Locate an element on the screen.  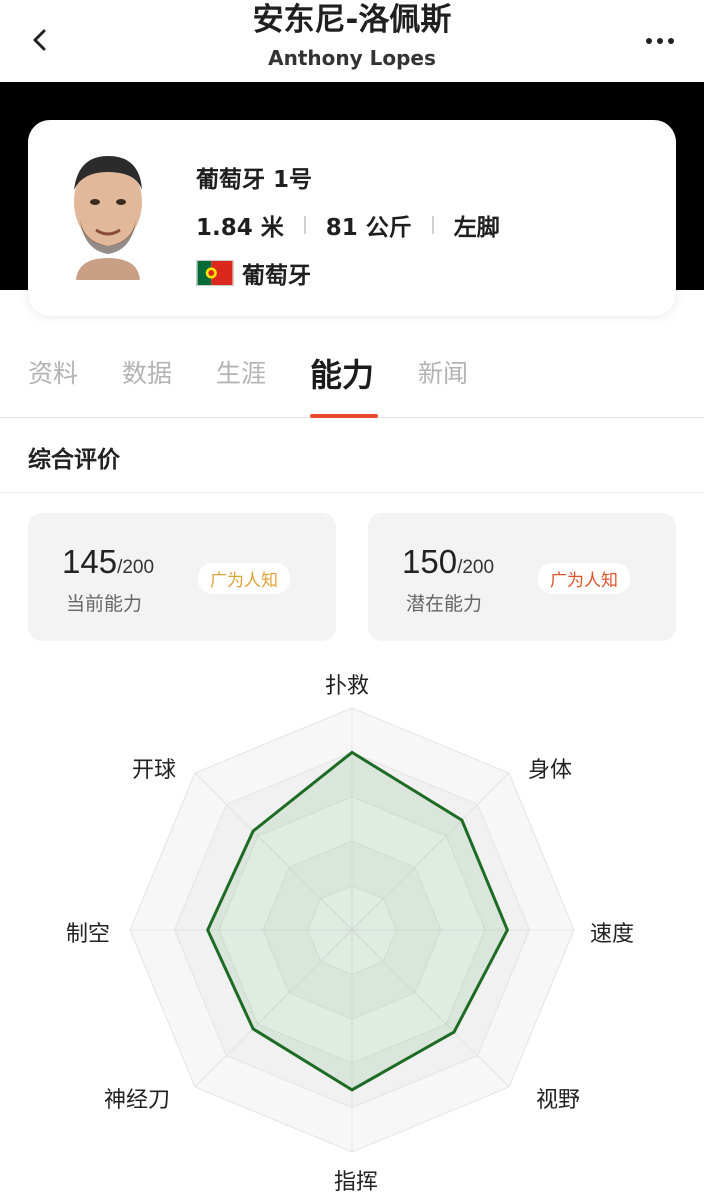
page-title: 安东尼-洛佩斯 is located at coordinates (352, 20).